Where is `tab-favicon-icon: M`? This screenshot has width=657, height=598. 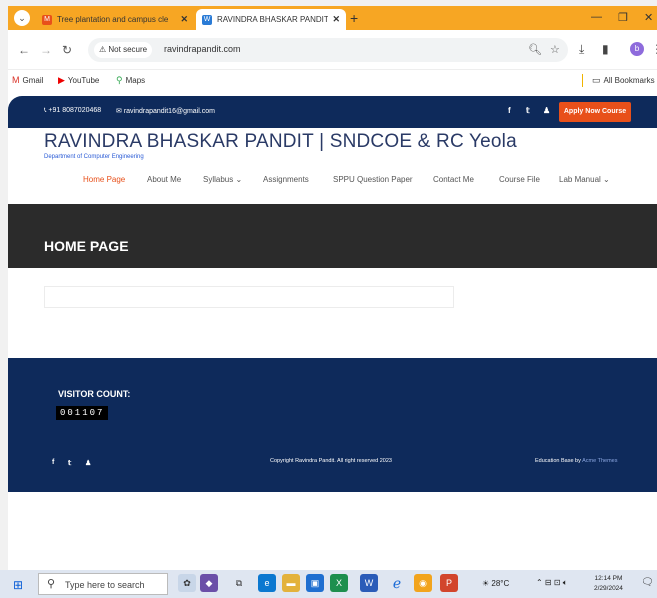 tab-favicon-icon: M is located at coordinates (47, 19).